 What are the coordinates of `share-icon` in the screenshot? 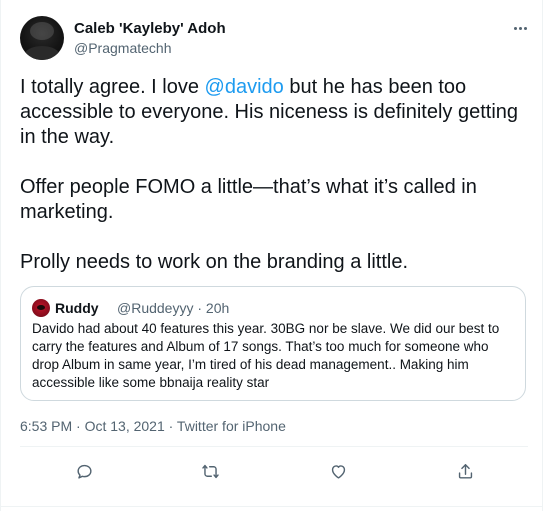 It's located at (465, 471).